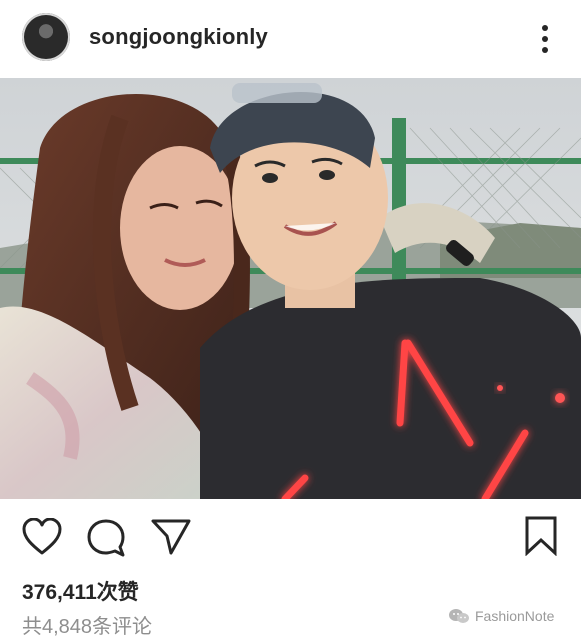 Image resolution: width=581 pixels, height=641 pixels. What do you see at coordinates (87, 624) in the screenshot?
I see `view-comments-link: 共4,848条评论` at bounding box center [87, 624].